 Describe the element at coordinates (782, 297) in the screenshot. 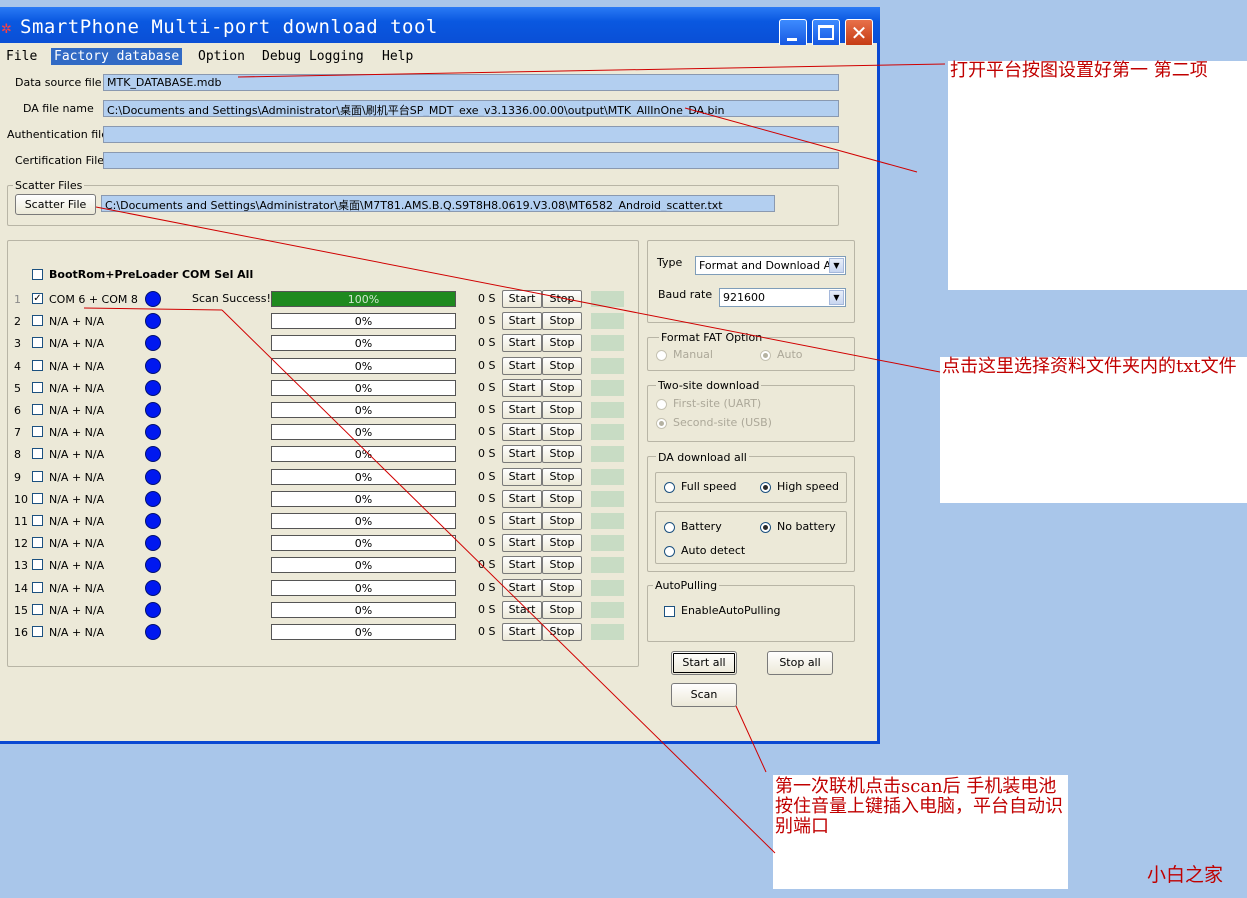

I see `baud-rate-select: 921600 ▼` at that location.